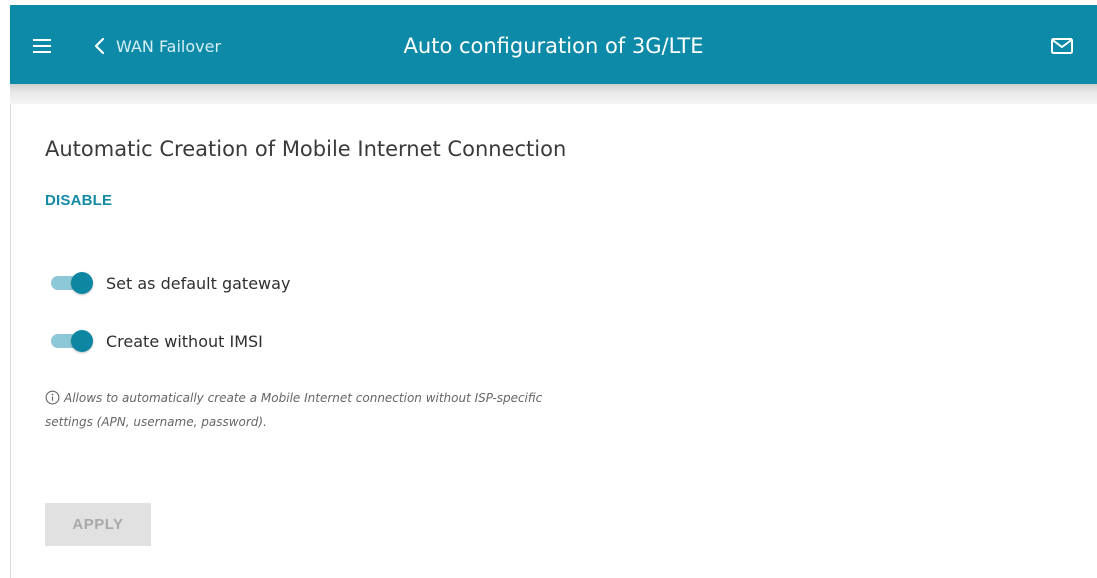  What do you see at coordinates (78, 200) in the screenshot?
I see `disable-button: DISABLE` at bounding box center [78, 200].